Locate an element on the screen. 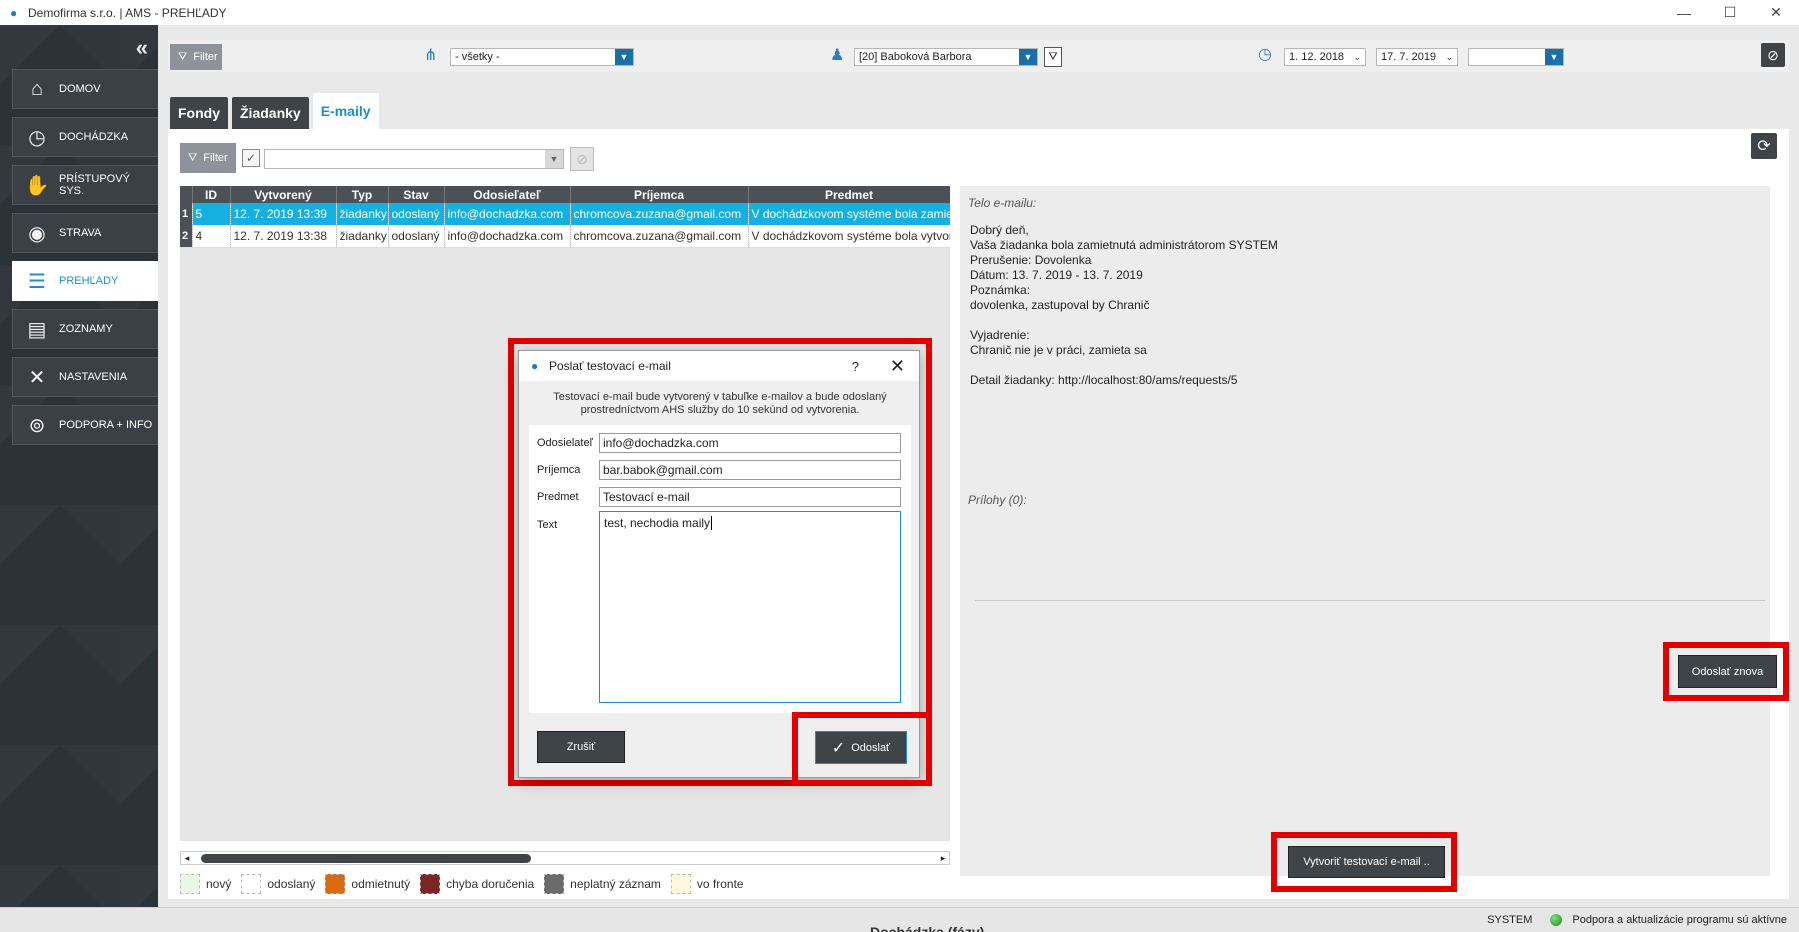 Image resolution: width=1799 pixels, height=932 pixels. collapse-sidebar-icon: « is located at coordinates (142, 48).